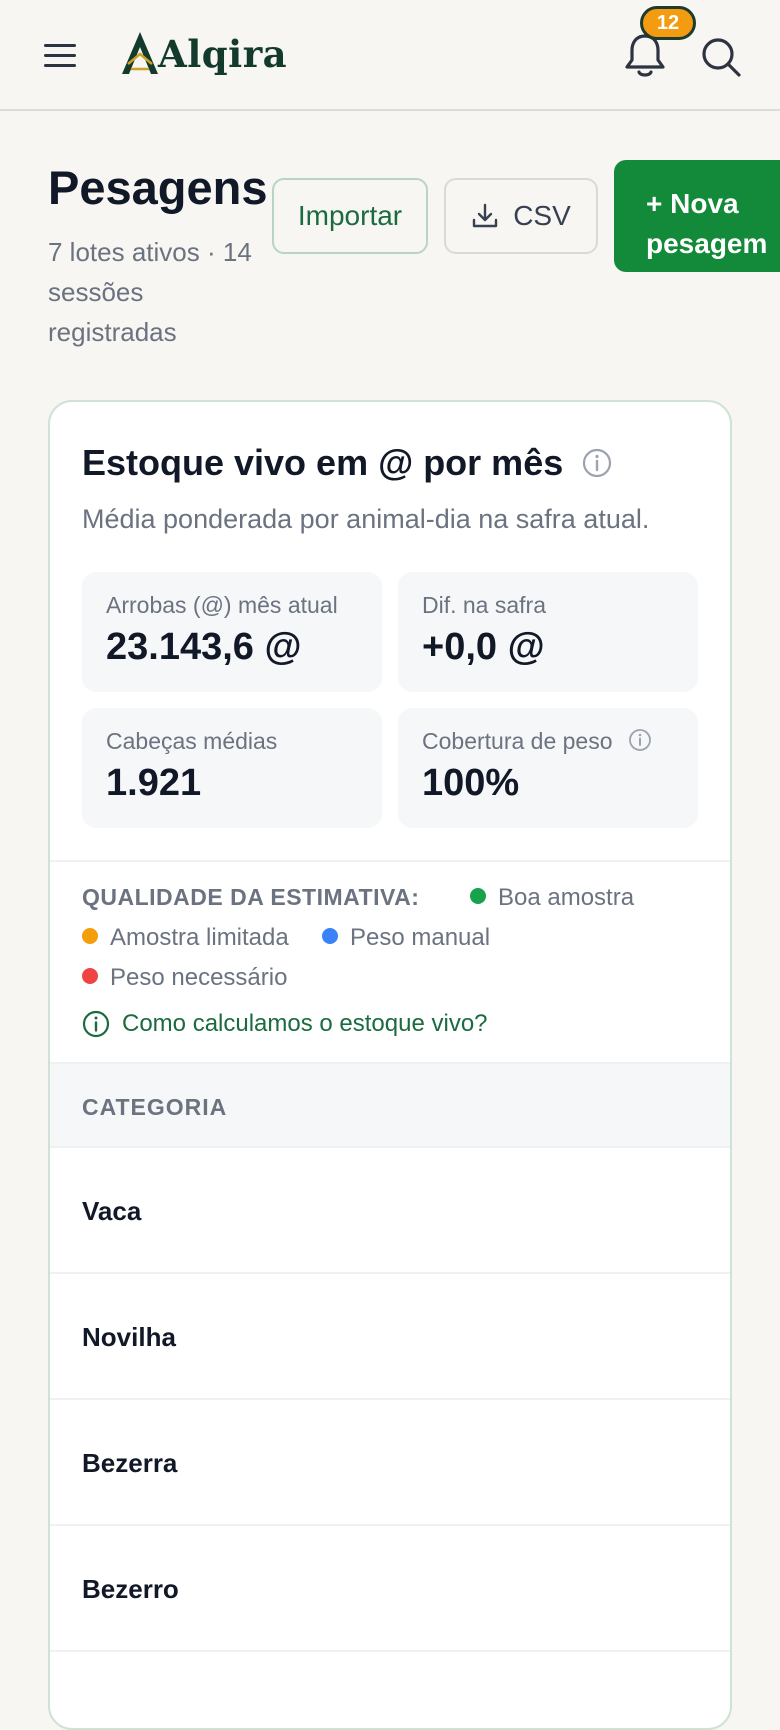  I want to click on download-icon, so click(485, 215).